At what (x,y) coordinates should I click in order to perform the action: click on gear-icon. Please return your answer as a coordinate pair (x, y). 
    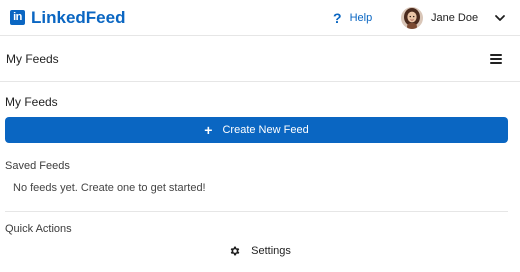
    Looking at the image, I should click on (235, 251).